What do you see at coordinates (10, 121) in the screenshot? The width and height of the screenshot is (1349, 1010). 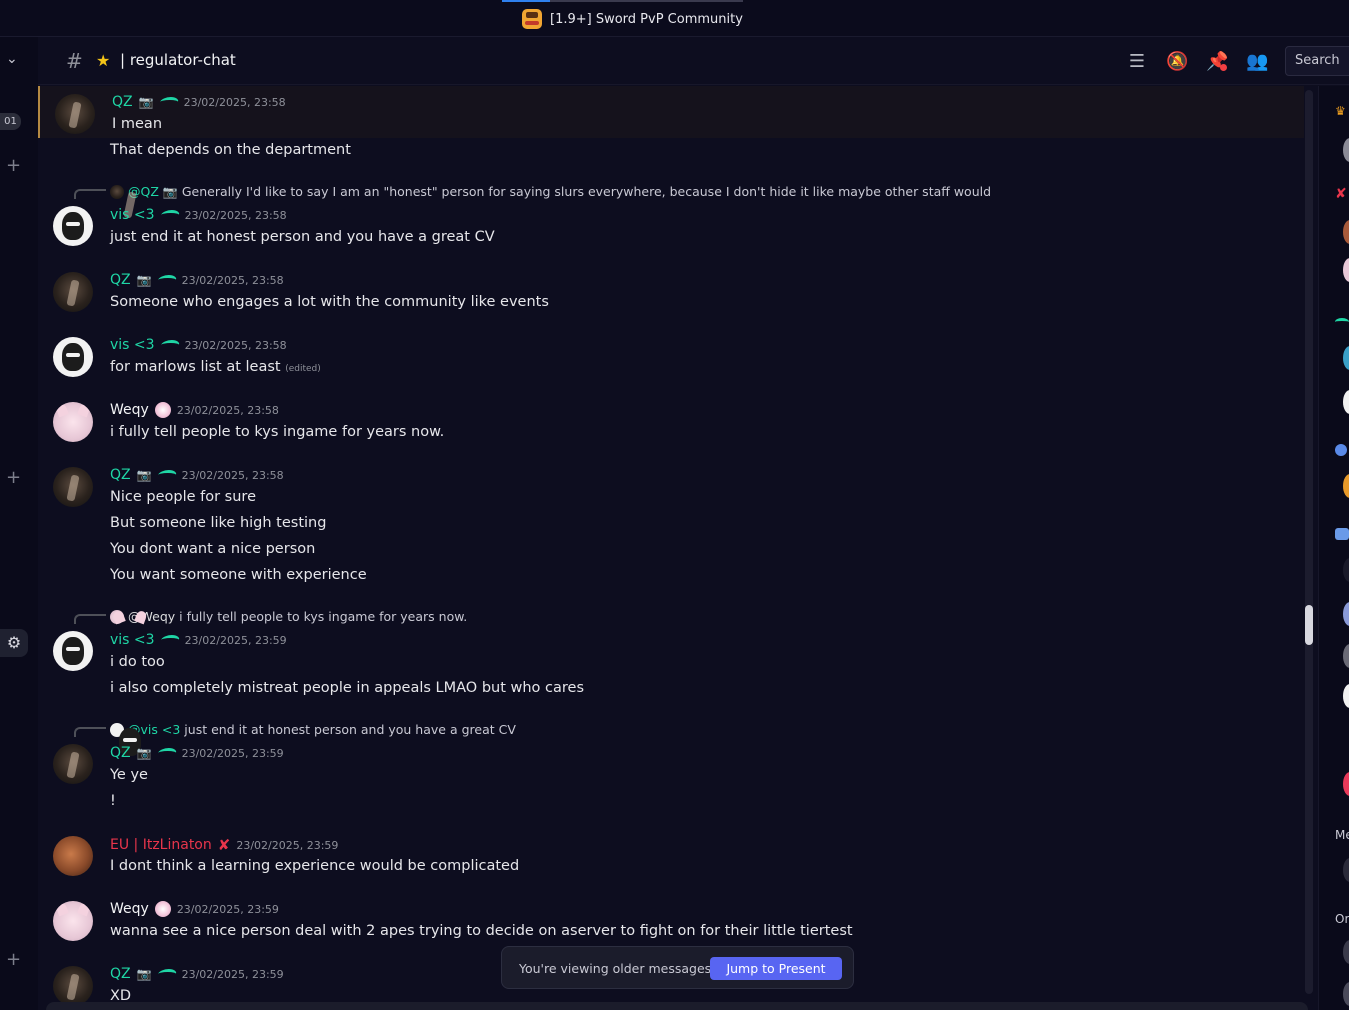 I see `unread-badge: 01` at bounding box center [10, 121].